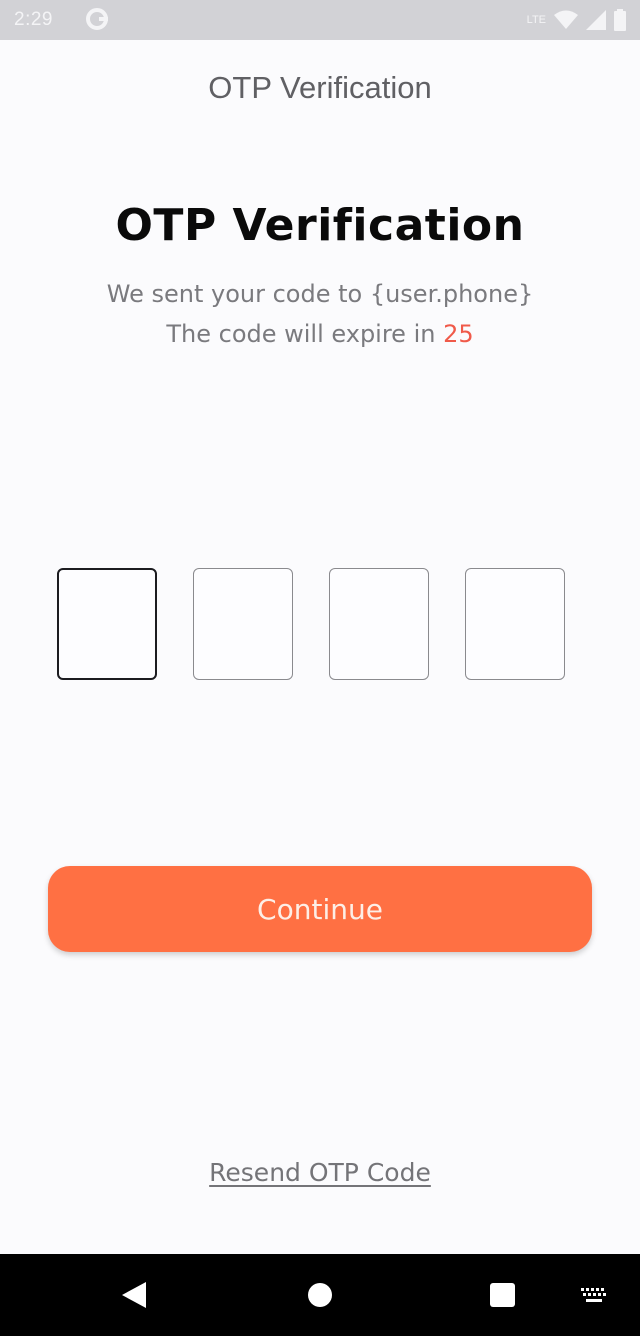  Describe the element at coordinates (515, 624) in the screenshot. I see `otp-digit-4-input` at that location.